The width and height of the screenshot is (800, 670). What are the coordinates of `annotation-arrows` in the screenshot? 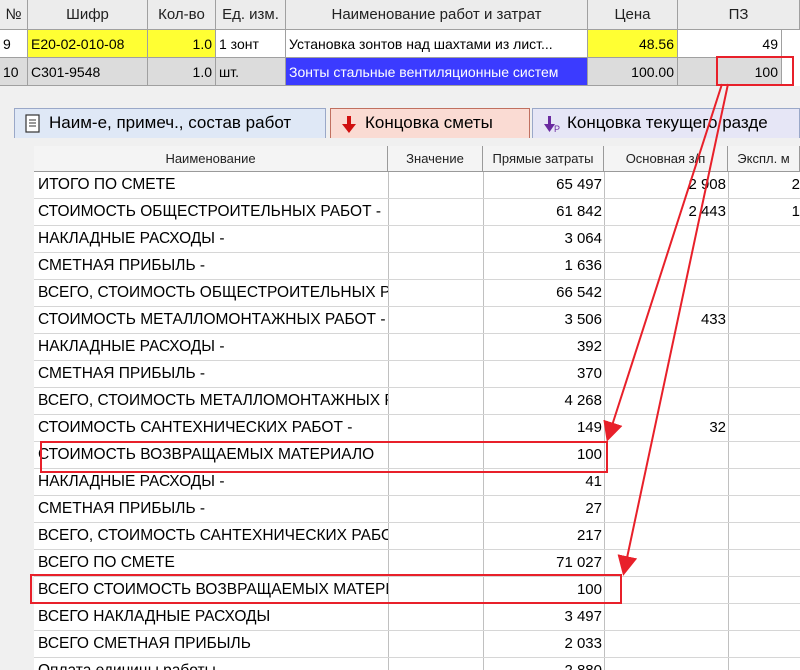 It's located at (666, 329).